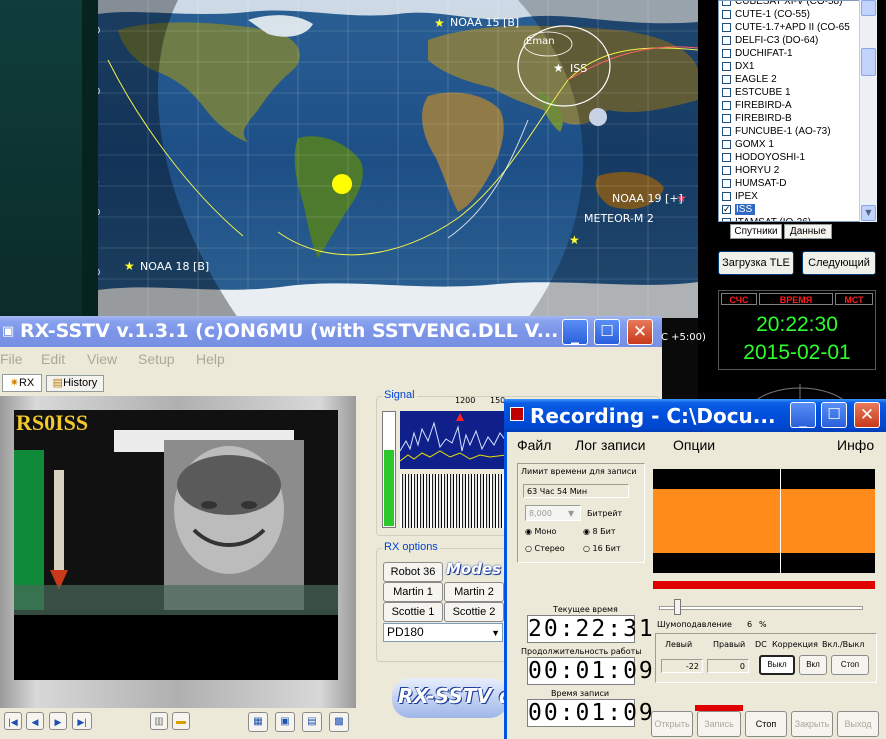 This screenshot has height=739, width=886. What do you see at coordinates (719, 724) in the screenshot?
I see `record-button: Запись` at bounding box center [719, 724].